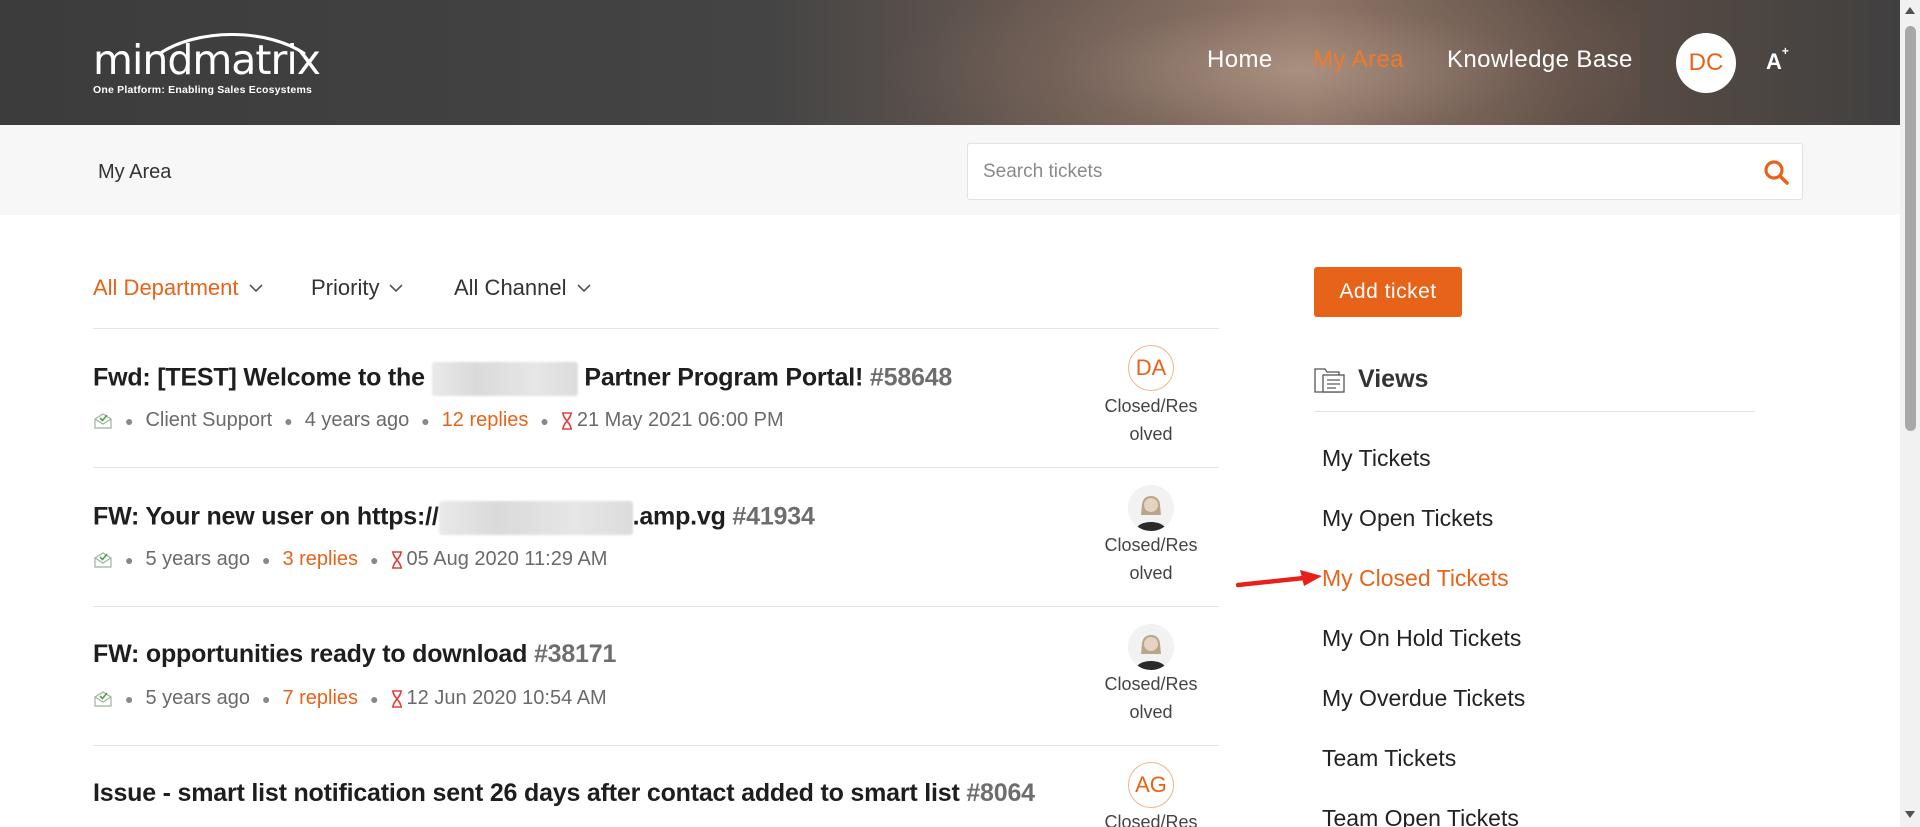  I want to click on agent-initials: DA, so click(1151, 368).